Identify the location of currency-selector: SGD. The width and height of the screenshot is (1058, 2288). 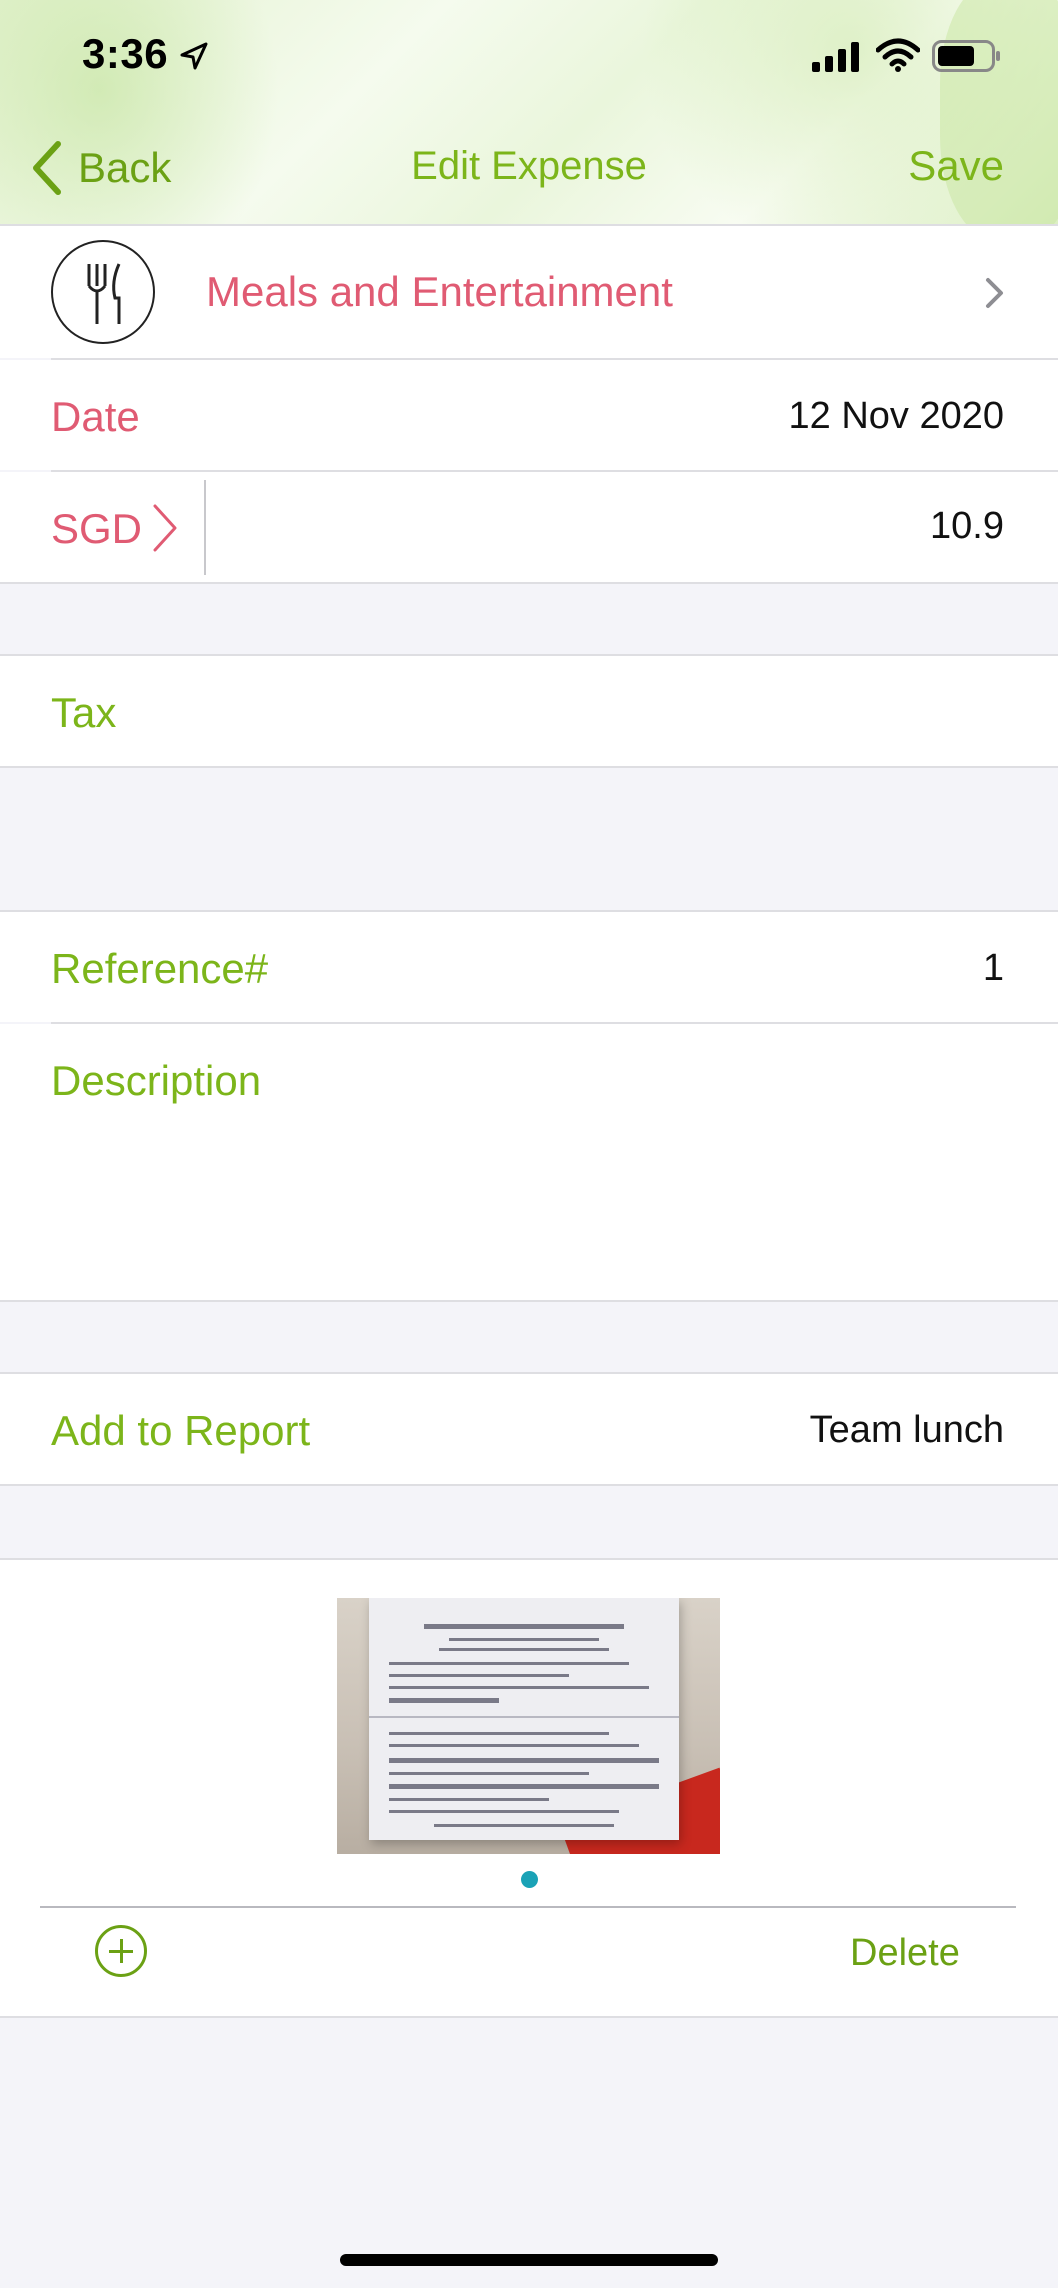
(96, 529).